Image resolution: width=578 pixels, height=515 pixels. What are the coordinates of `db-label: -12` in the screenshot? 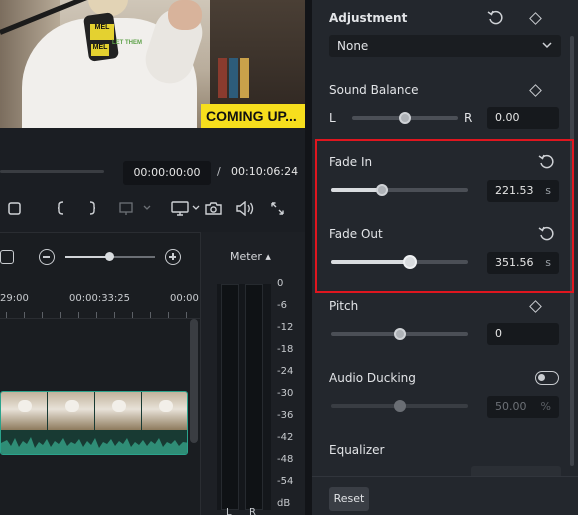 It's located at (285, 327).